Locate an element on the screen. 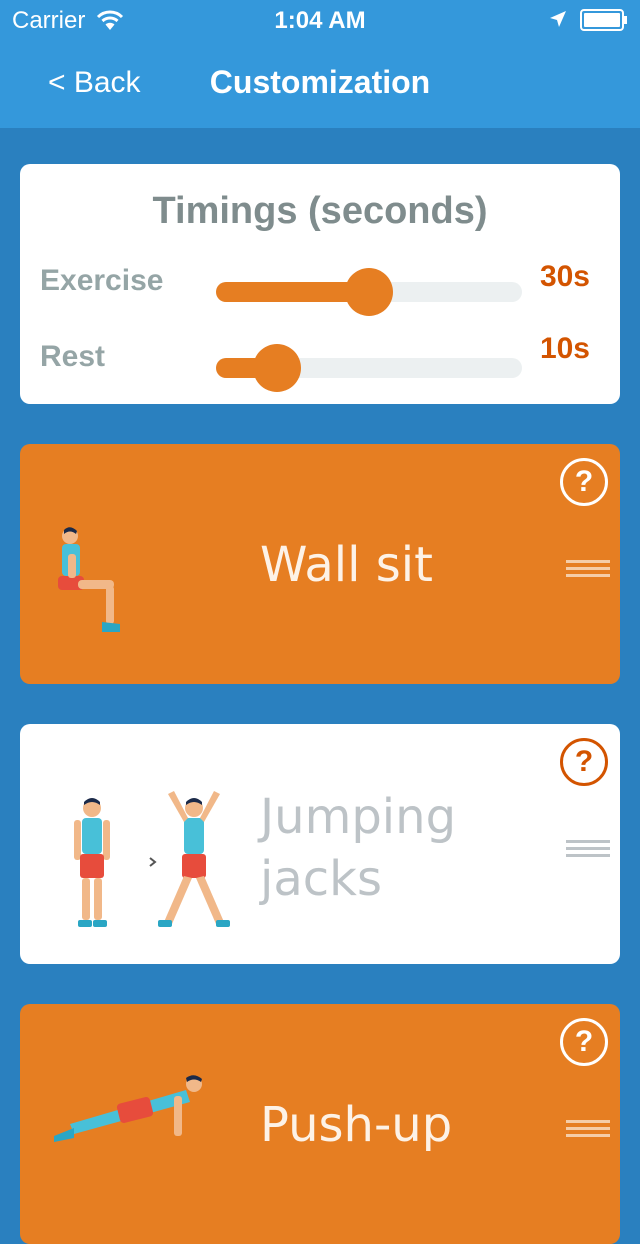 This screenshot has height=1244, width=640. exercise-duration-value: 30s is located at coordinates (564, 276).